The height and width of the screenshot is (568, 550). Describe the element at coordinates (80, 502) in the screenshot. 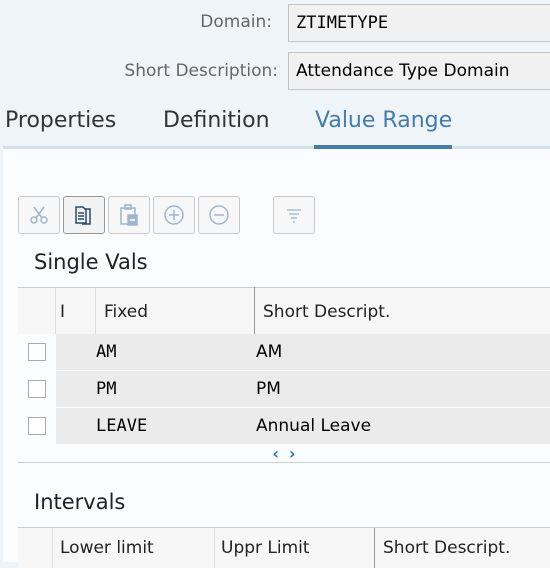

I see `intervals-title: Intervals` at that location.